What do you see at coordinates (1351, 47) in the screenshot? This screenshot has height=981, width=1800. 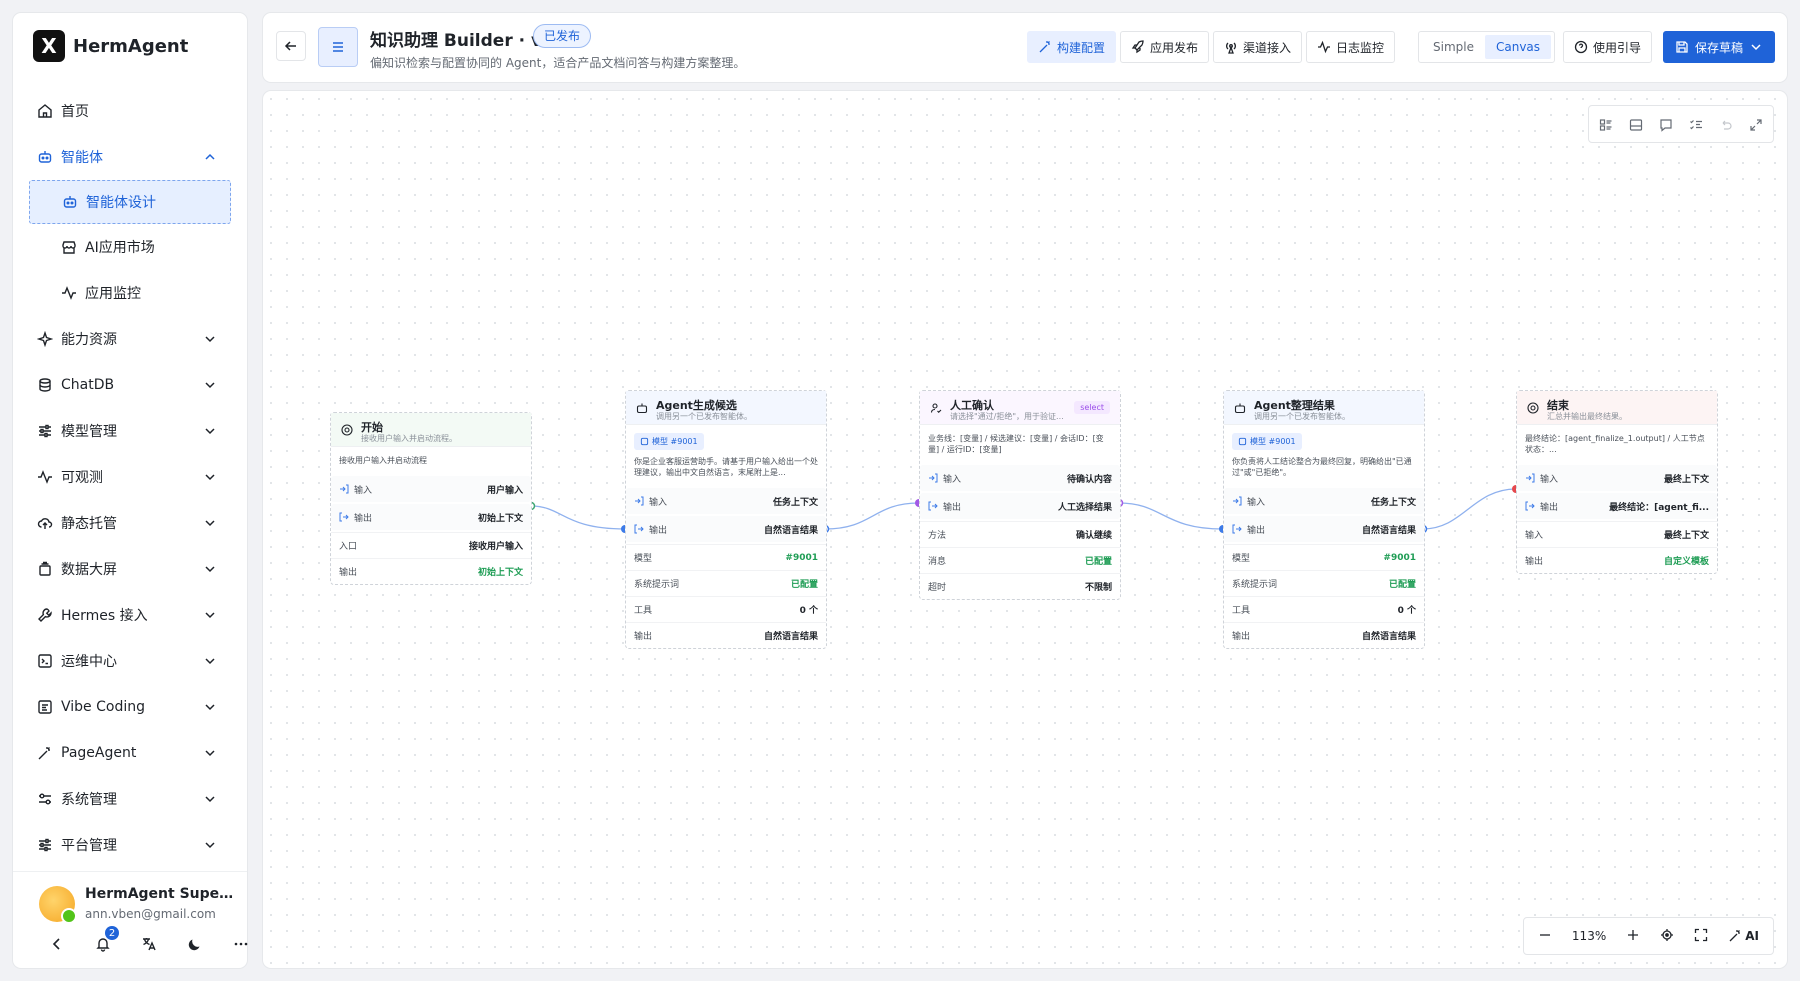 I see `tab-logs: 日志监控` at bounding box center [1351, 47].